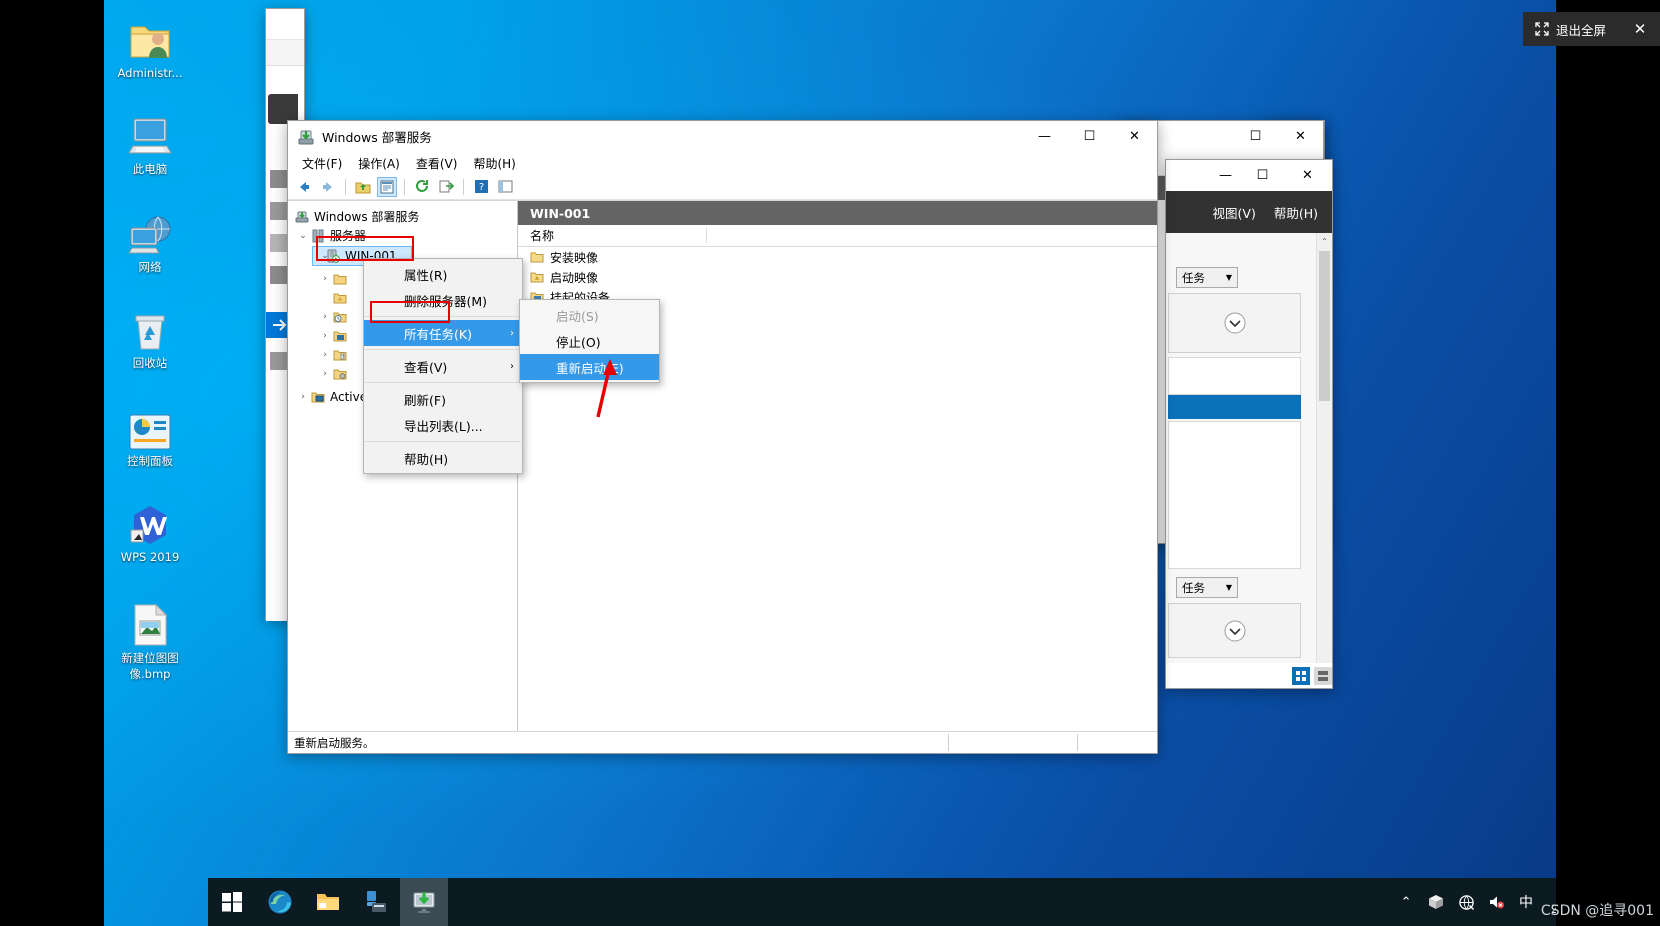 The height and width of the screenshot is (926, 1660). What do you see at coordinates (1324, 326) in the screenshot?
I see `scrollbar-thumb` at bounding box center [1324, 326].